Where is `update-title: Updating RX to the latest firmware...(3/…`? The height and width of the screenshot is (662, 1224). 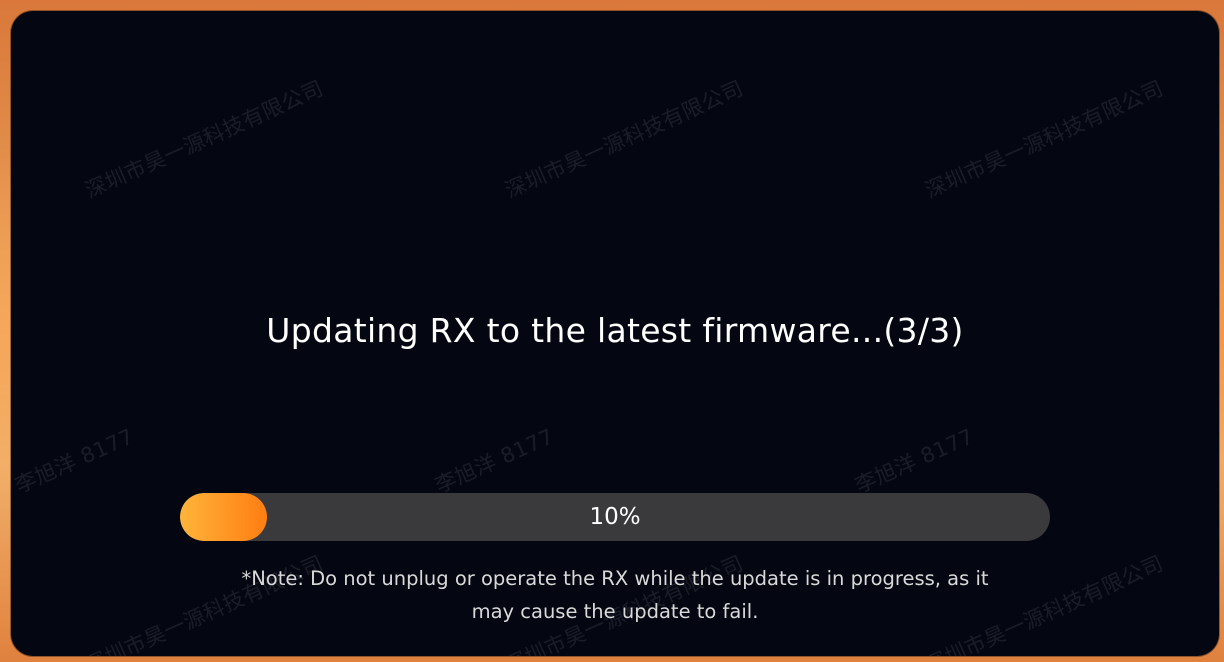 update-title: Updating RX to the latest firmware...(3/… is located at coordinates (615, 330).